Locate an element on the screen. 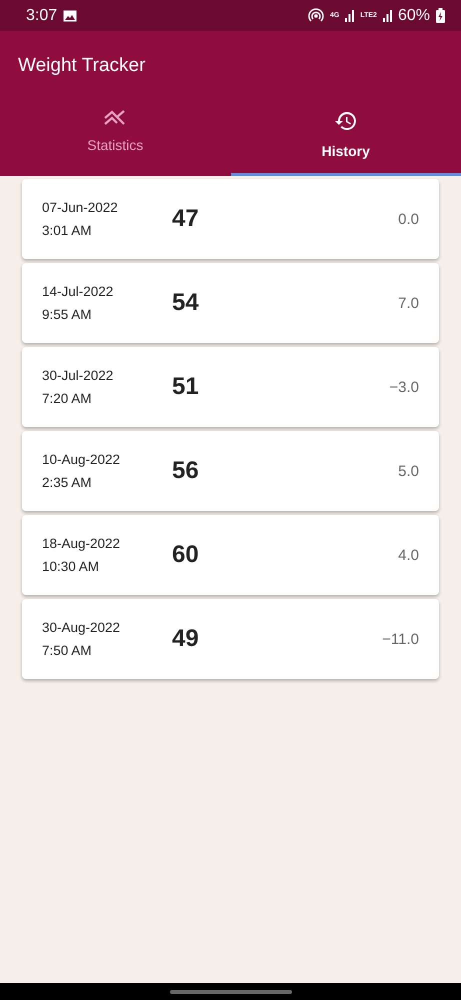  weight-change: 0.0 is located at coordinates (408, 219).